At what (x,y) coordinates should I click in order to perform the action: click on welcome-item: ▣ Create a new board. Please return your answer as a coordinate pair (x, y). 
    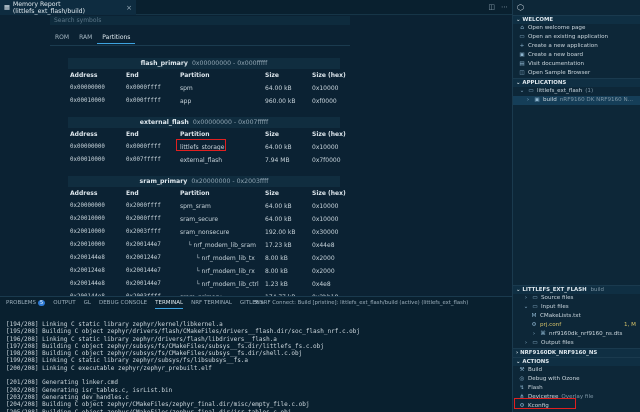
    Looking at the image, I should click on (576, 55).